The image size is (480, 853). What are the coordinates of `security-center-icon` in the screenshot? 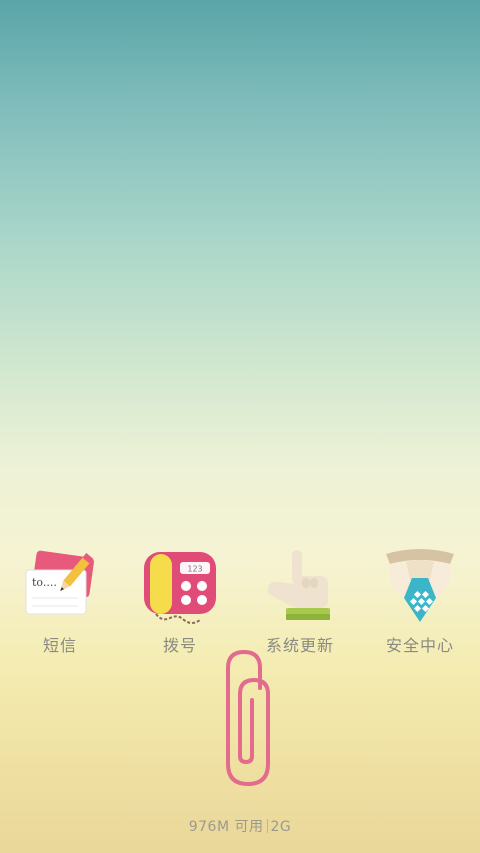 It's located at (420, 585).